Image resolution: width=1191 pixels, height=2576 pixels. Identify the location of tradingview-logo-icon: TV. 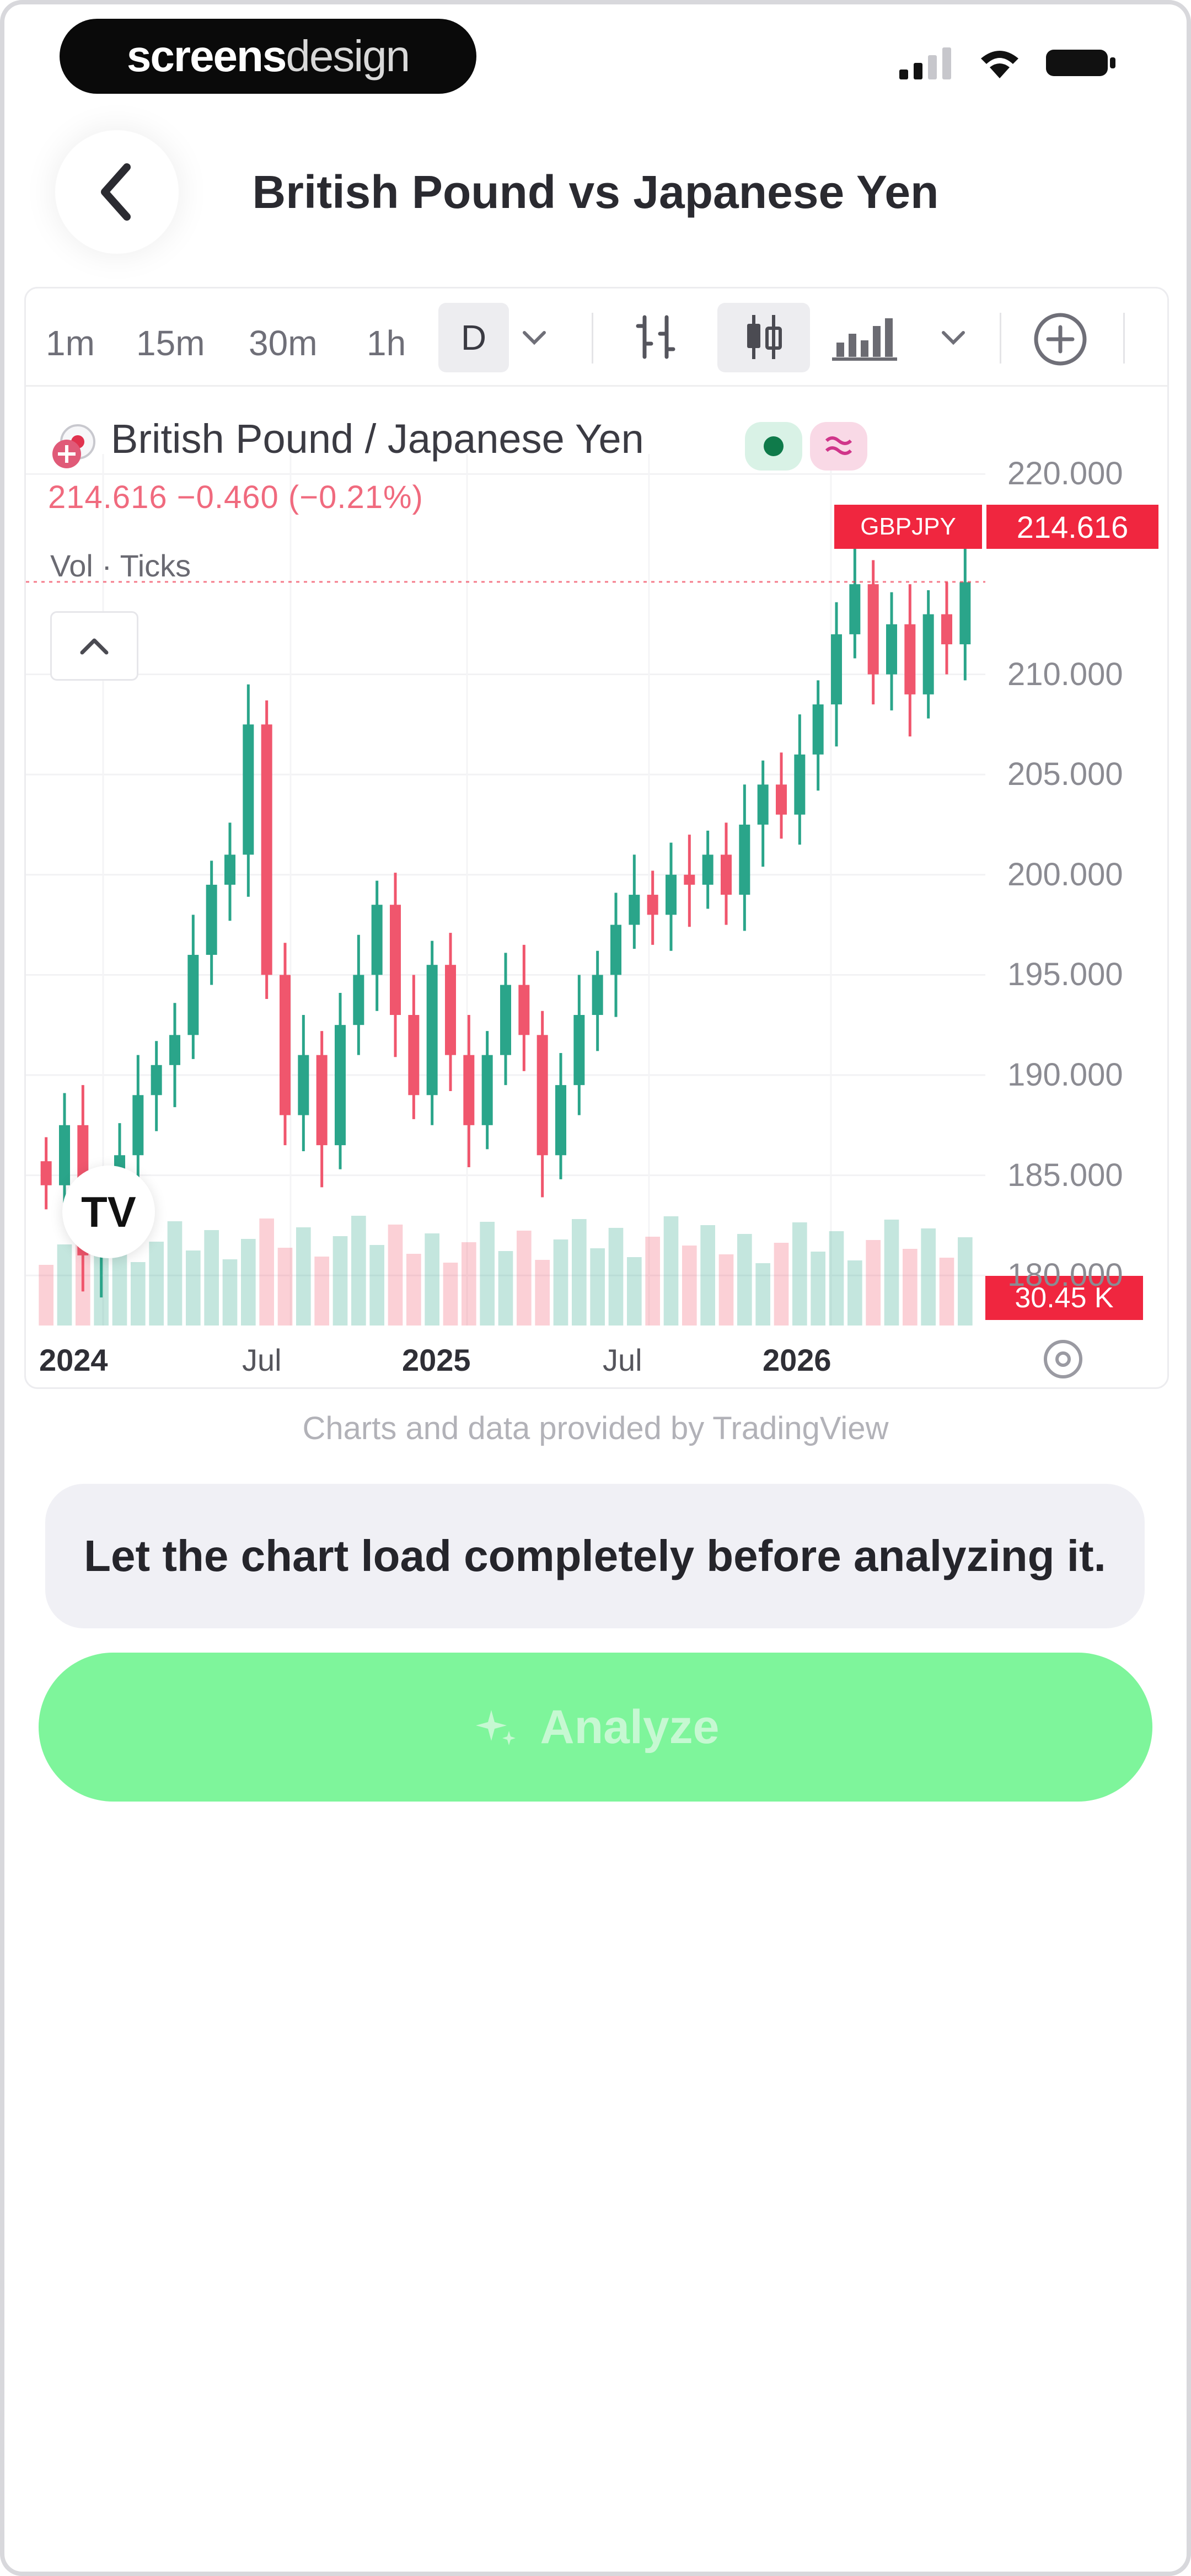
(108, 1212).